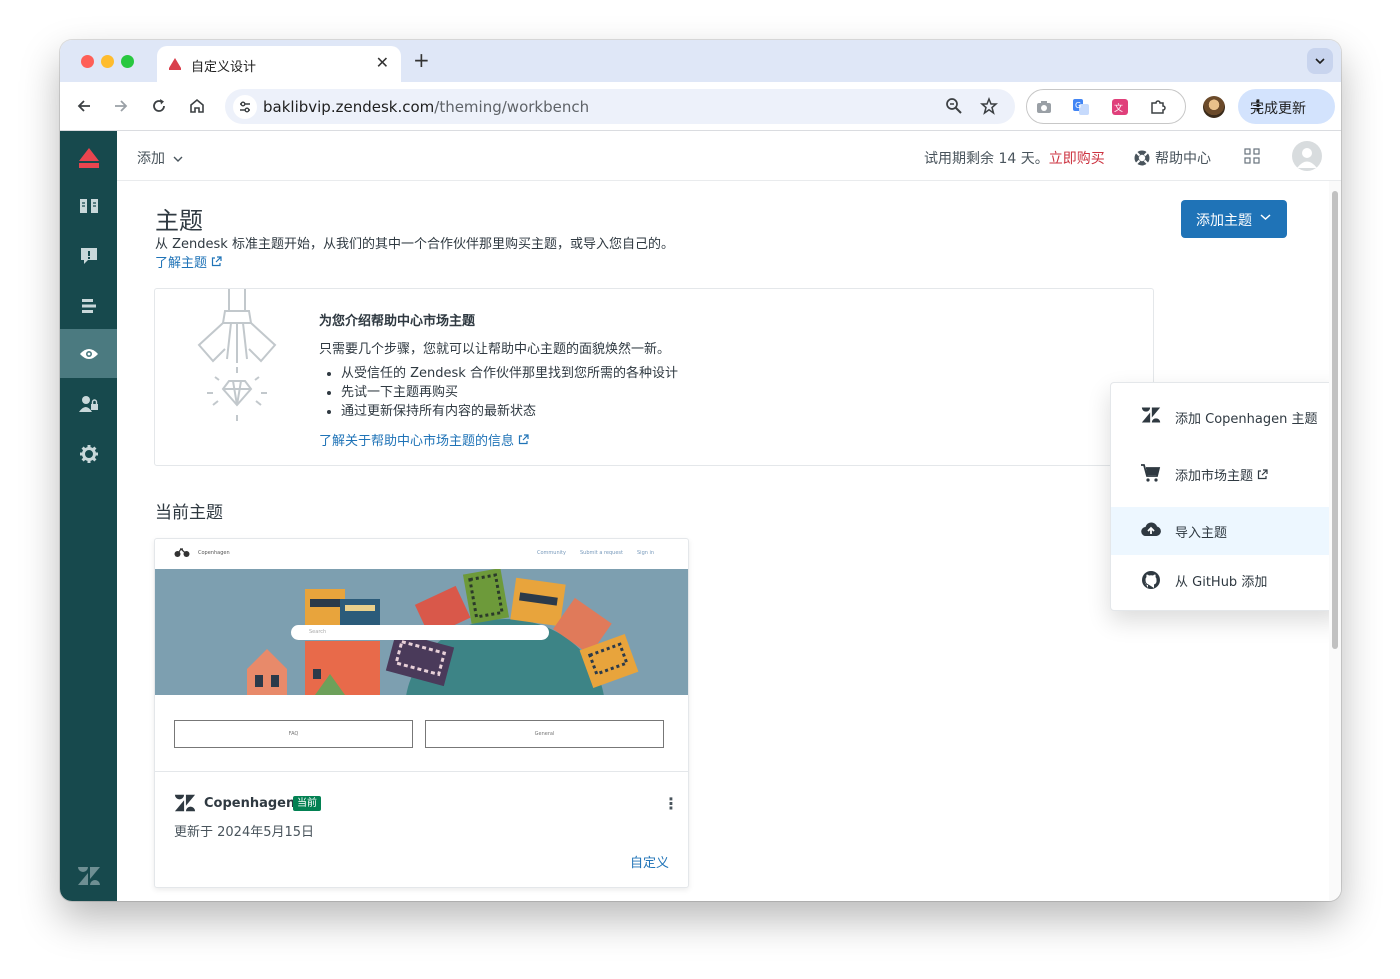 Image resolution: width=1400 pixels, height=979 pixels. Describe the element at coordinates (397, 321) in the screenshot. I see `marketplace-title: 为您介绍帮助中心市场主题` at that location.